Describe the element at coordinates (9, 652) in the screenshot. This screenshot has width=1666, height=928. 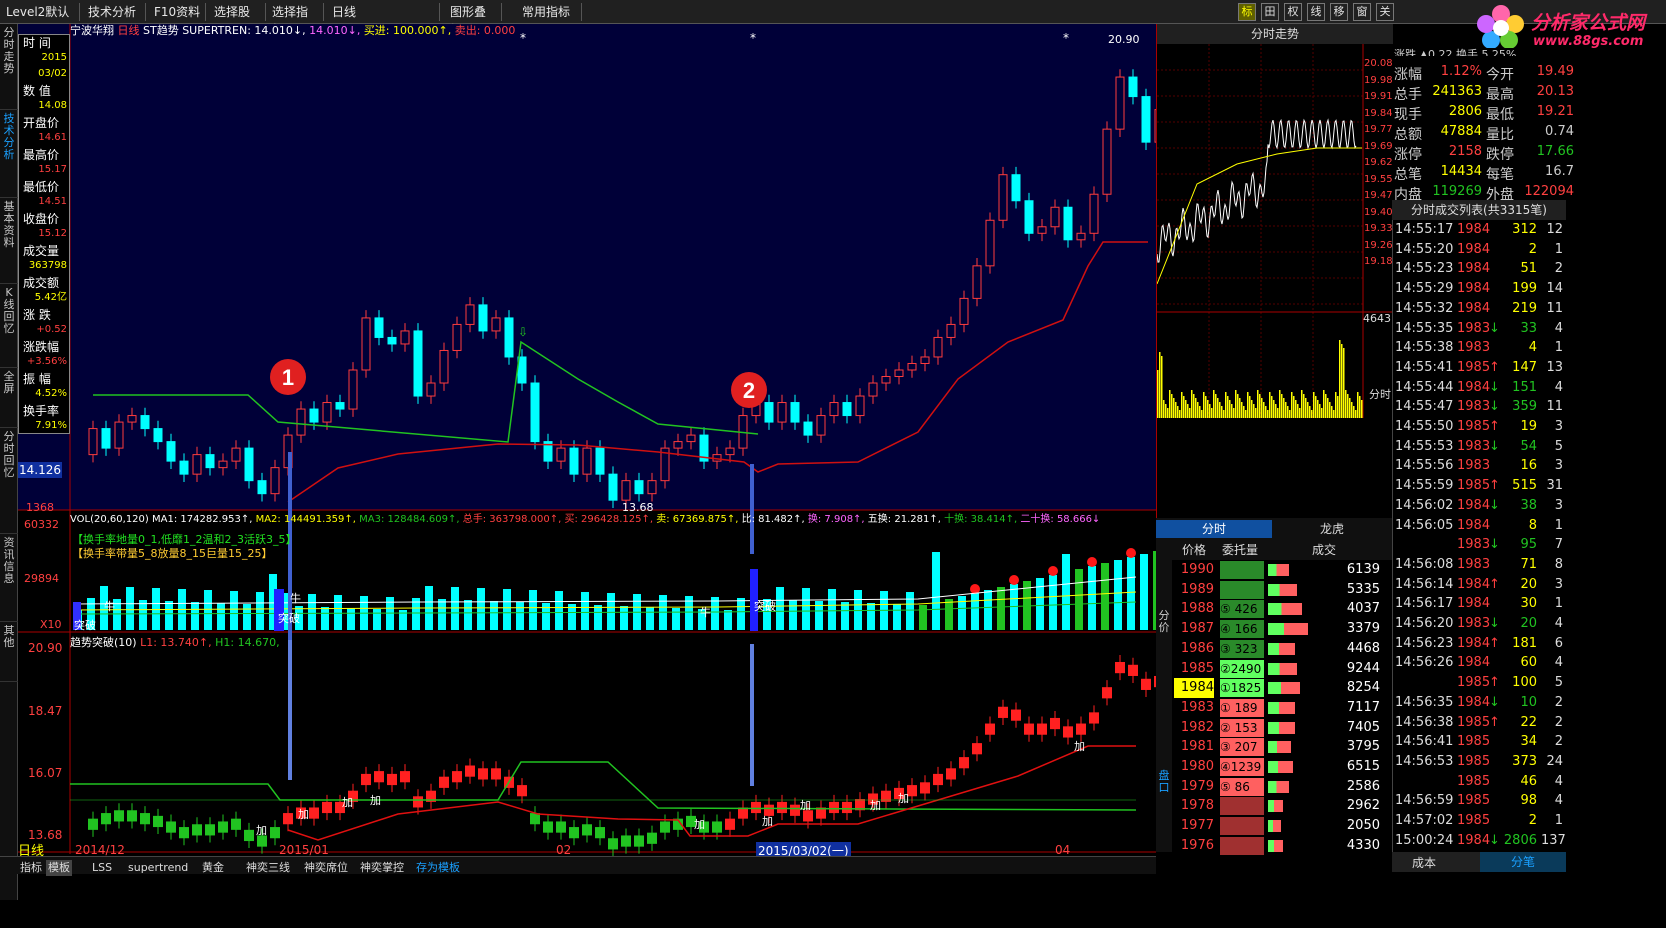
I see `tab-other: 其他` at that location.